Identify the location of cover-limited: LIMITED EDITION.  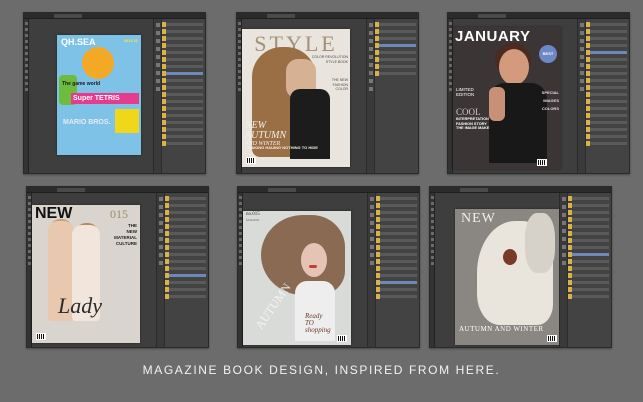
(465, 92).